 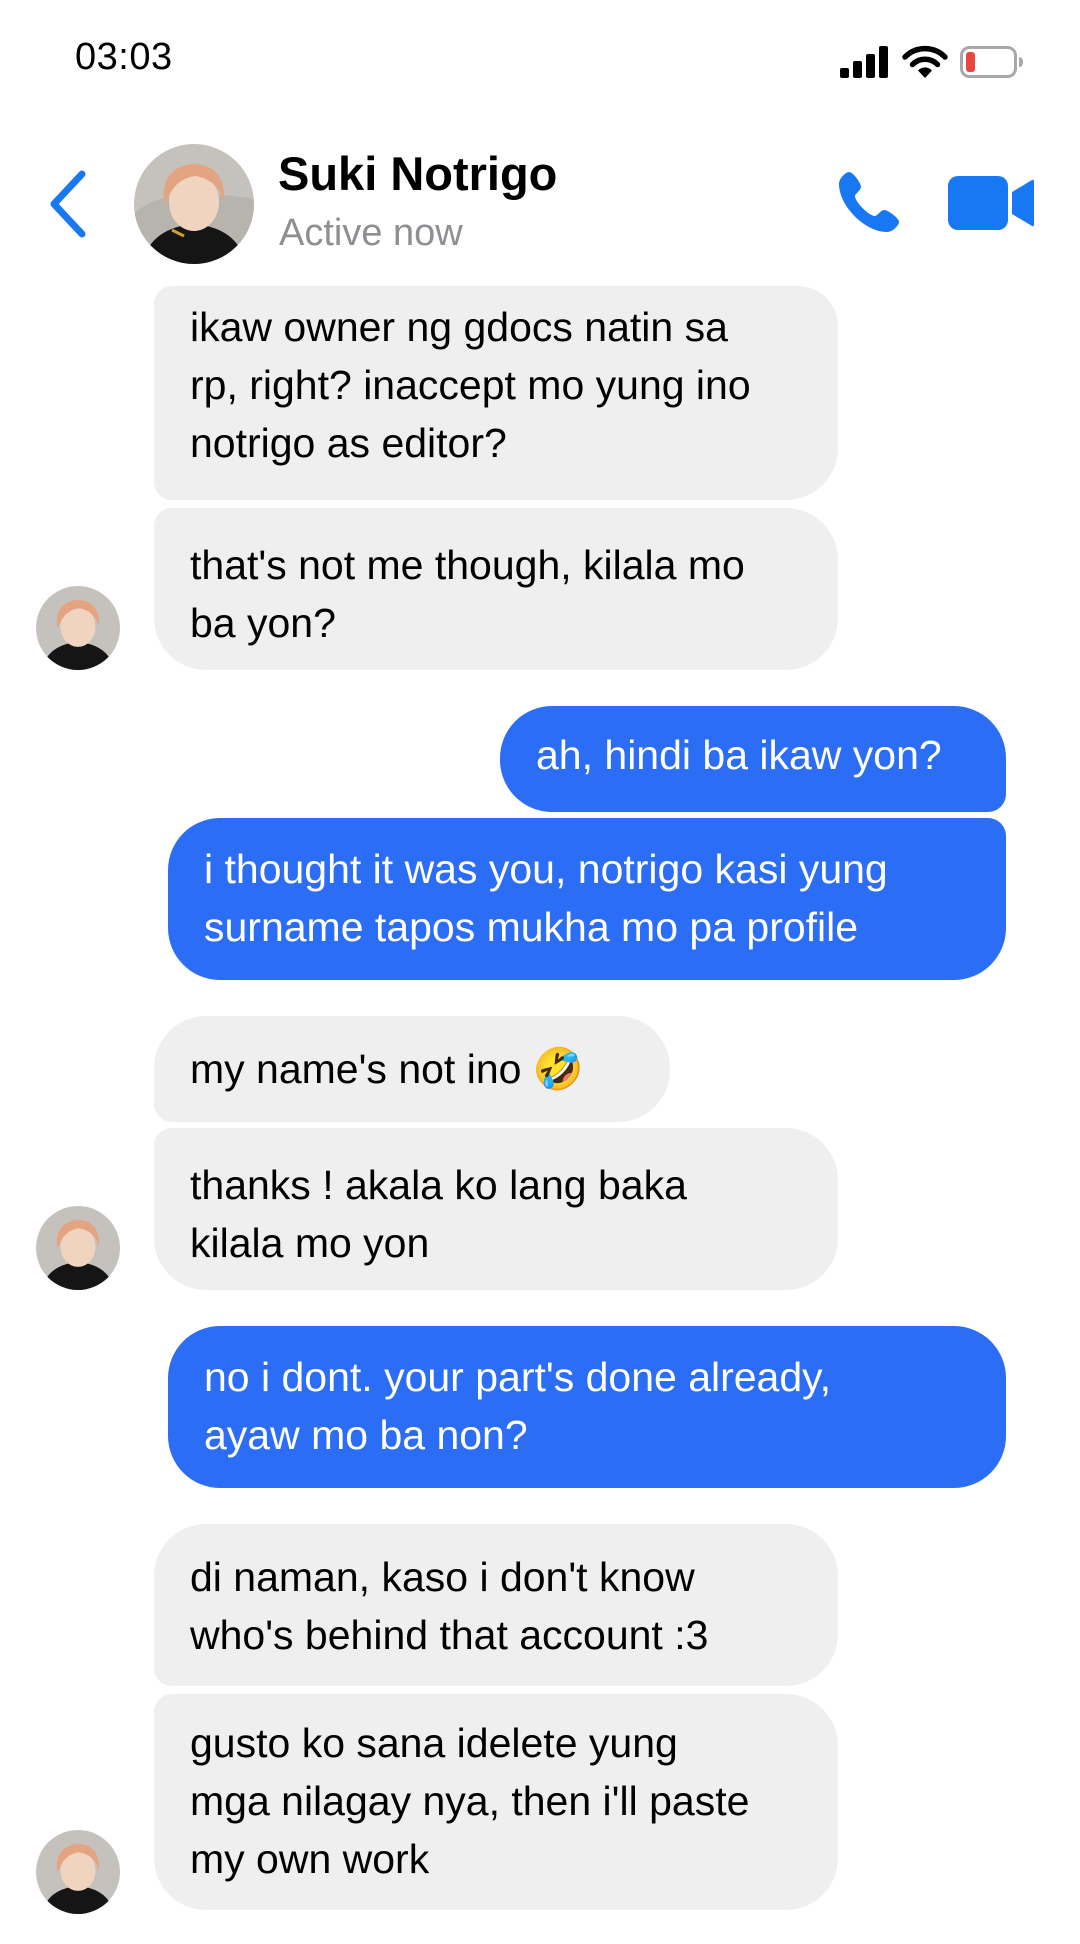 I want to click on outgoing-message: ah, hindi ba ikaw yon?, so click(x=753, y=759).